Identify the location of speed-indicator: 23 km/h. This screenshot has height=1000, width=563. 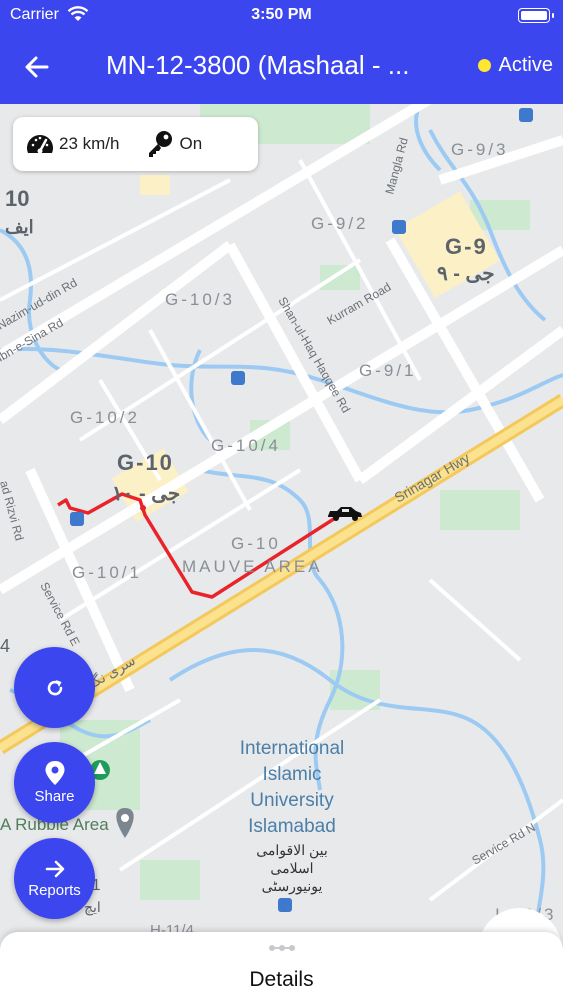
(72, 144).